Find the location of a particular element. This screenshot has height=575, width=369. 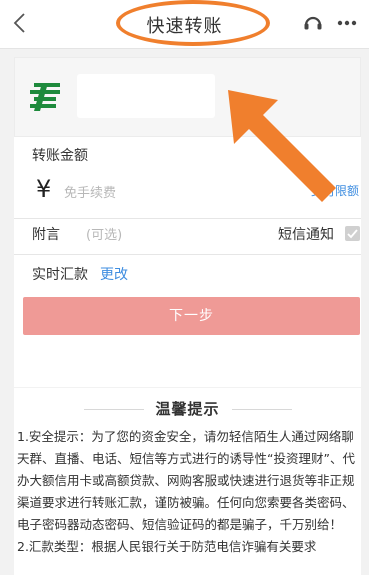

annotation-ellipse is located at coordinates (193, 23).